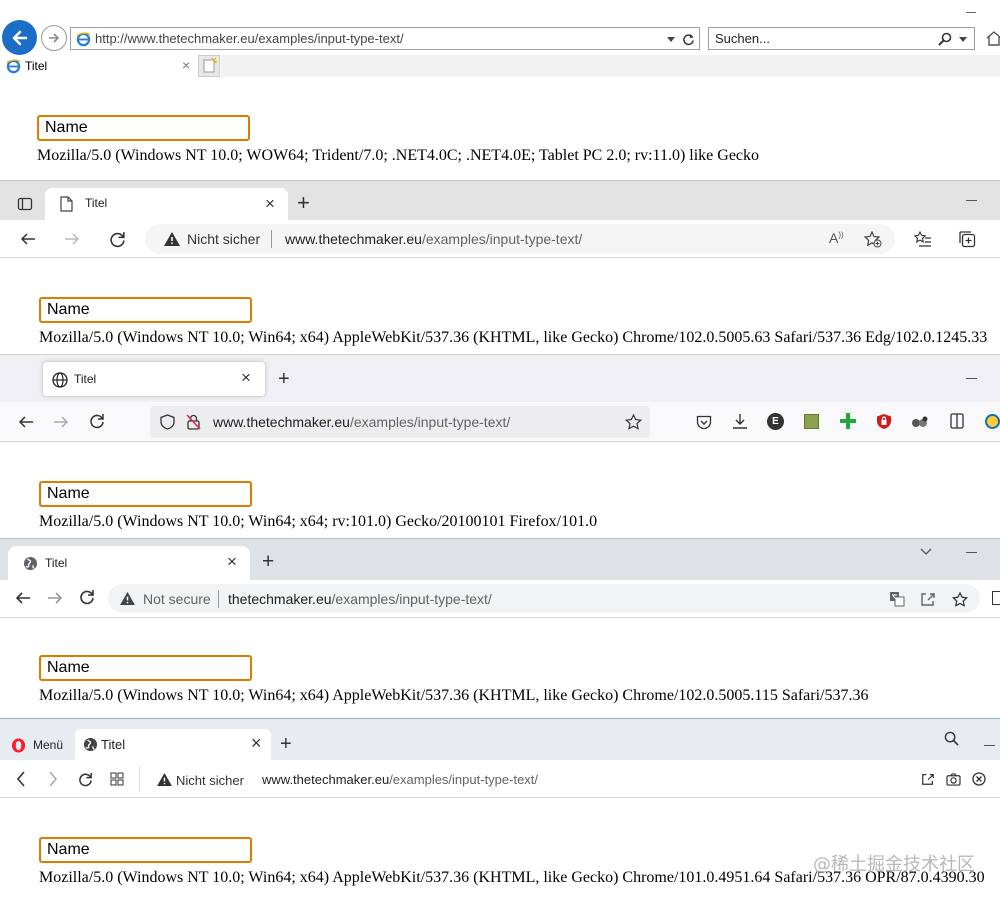  What do you see at coordinates (83, 39) in the screenshot?
I see `ie-page-icon` at bounding box center [83, 39].